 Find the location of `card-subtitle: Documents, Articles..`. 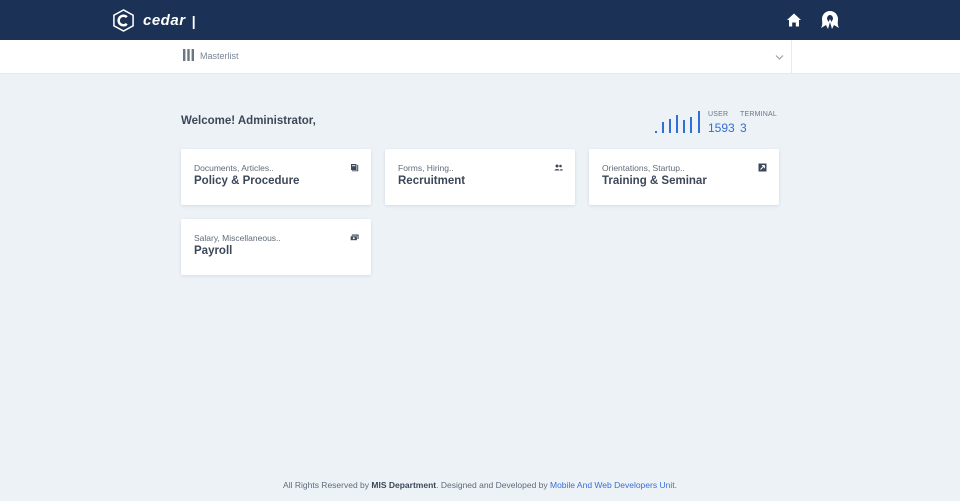

card-subtitle: Documents, Articles.. is located at coordinates (234, 168).